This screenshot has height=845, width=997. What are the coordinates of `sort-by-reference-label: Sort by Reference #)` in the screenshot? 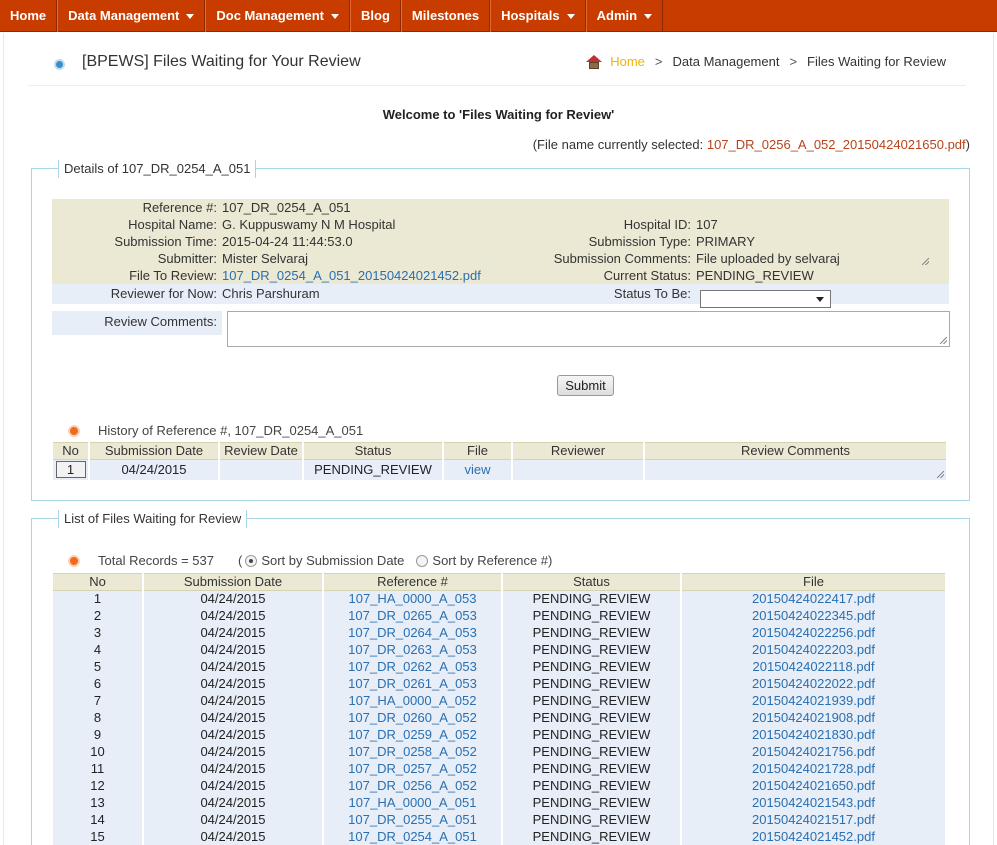 It's located at (492, 560).